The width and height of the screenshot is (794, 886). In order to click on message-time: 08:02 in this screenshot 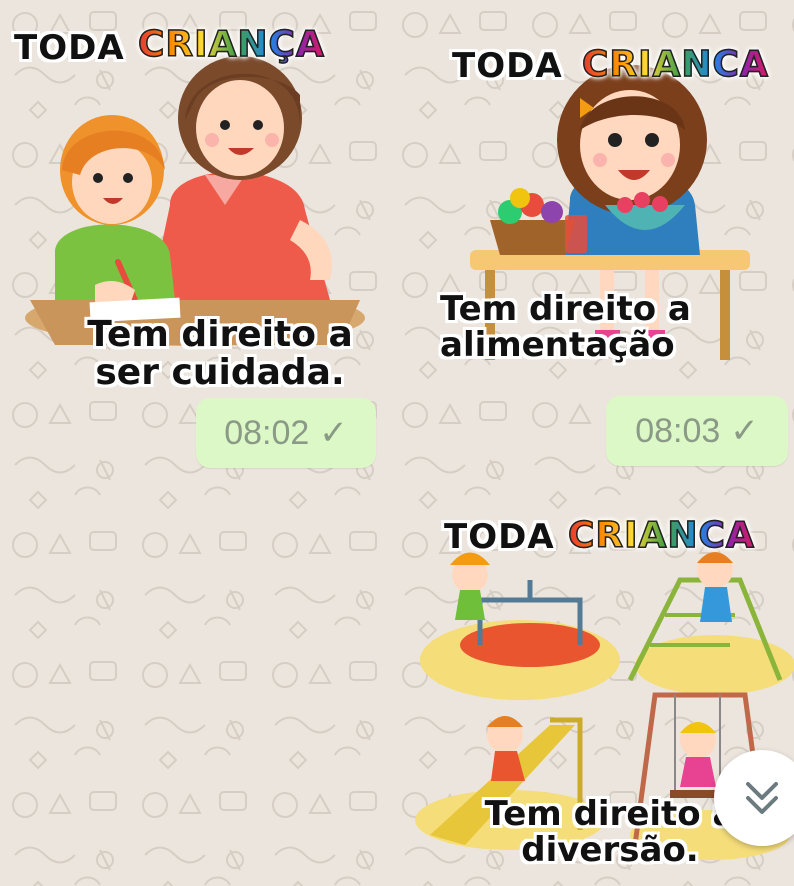, I will do `click(267, 432)`.